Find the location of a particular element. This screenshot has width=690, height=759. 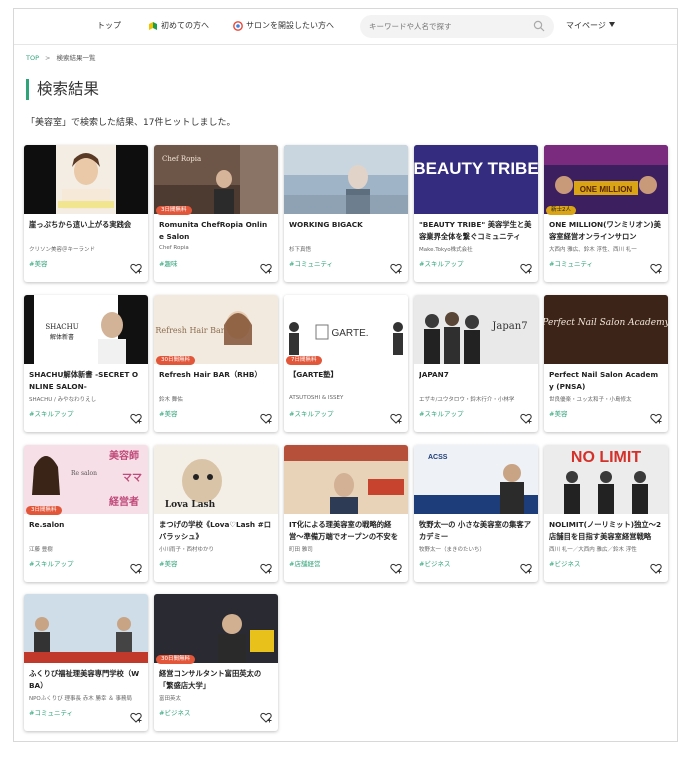

thumb-text: SHACHU is located at coordinates (61, 327).